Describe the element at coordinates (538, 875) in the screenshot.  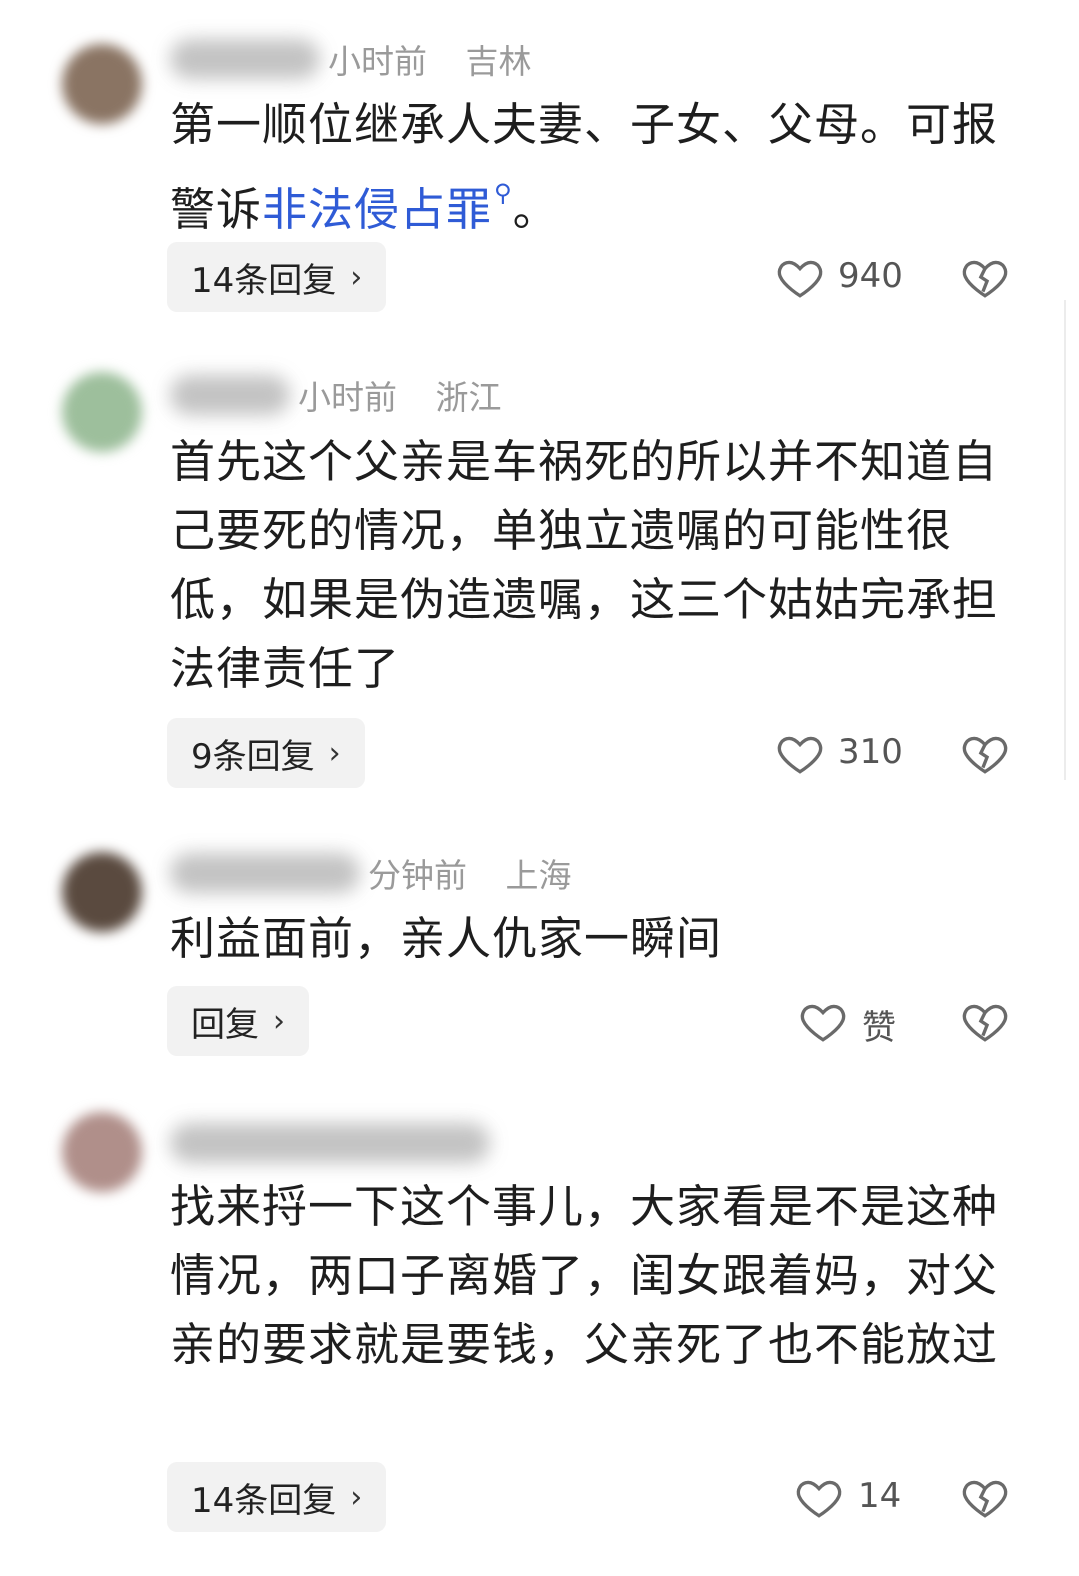
I see `location: 上海` at that location.